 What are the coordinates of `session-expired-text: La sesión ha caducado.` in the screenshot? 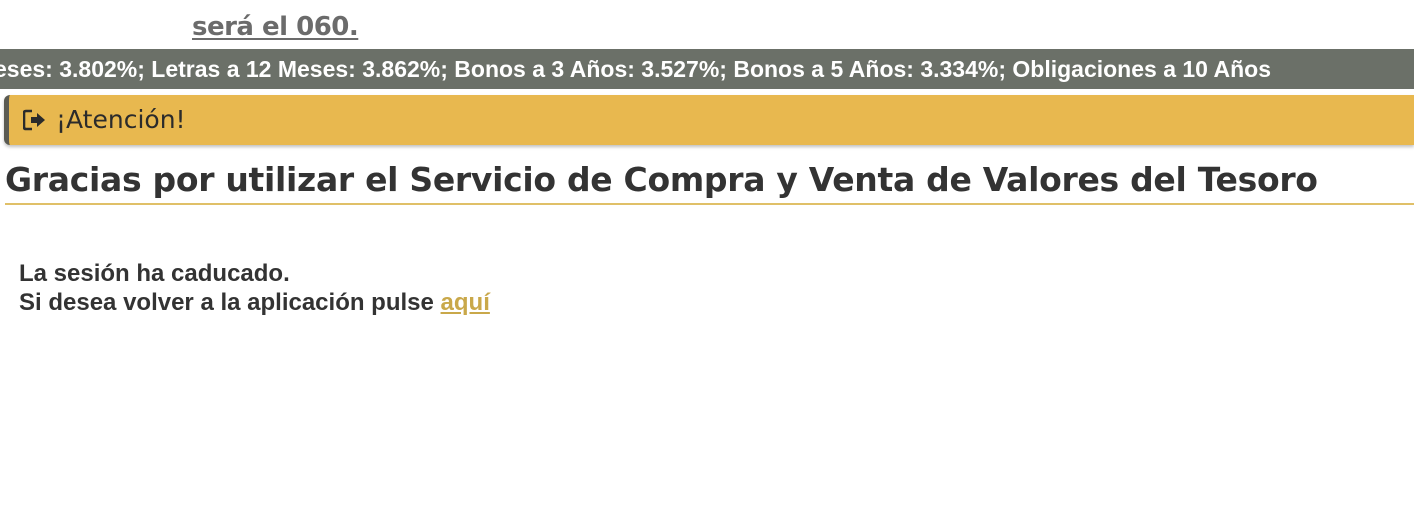 It's located at (154, 273).